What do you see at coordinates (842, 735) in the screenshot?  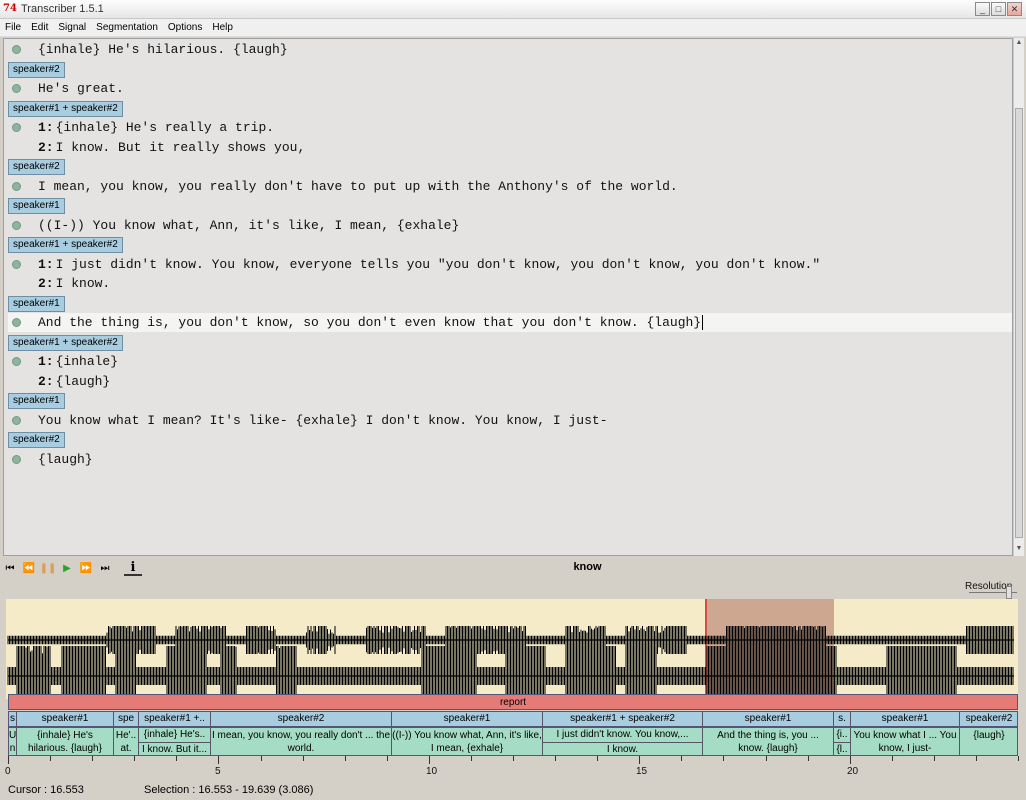 I see `overlap-subsegment: {i..` at bounding box center [842, 735].